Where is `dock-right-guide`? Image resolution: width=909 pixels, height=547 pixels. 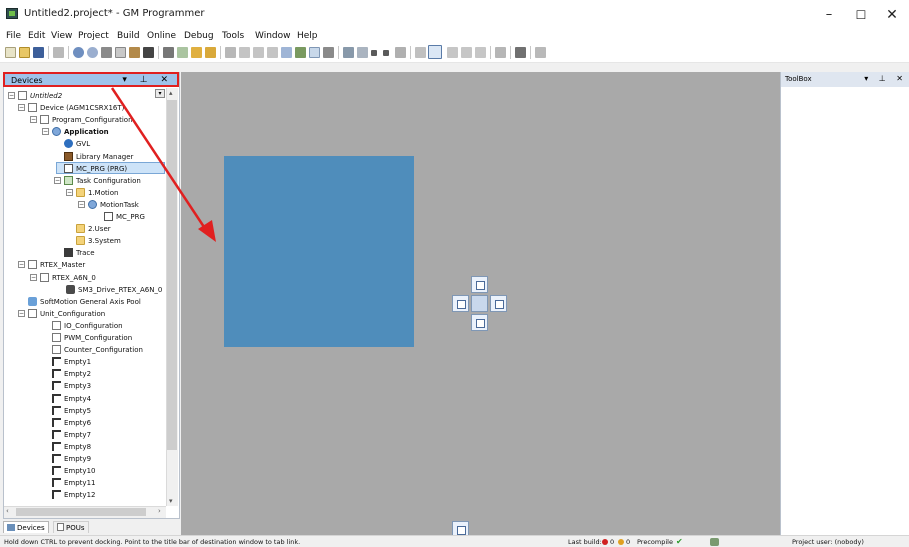 dock-right-guide is located at coordinates (498, 303).